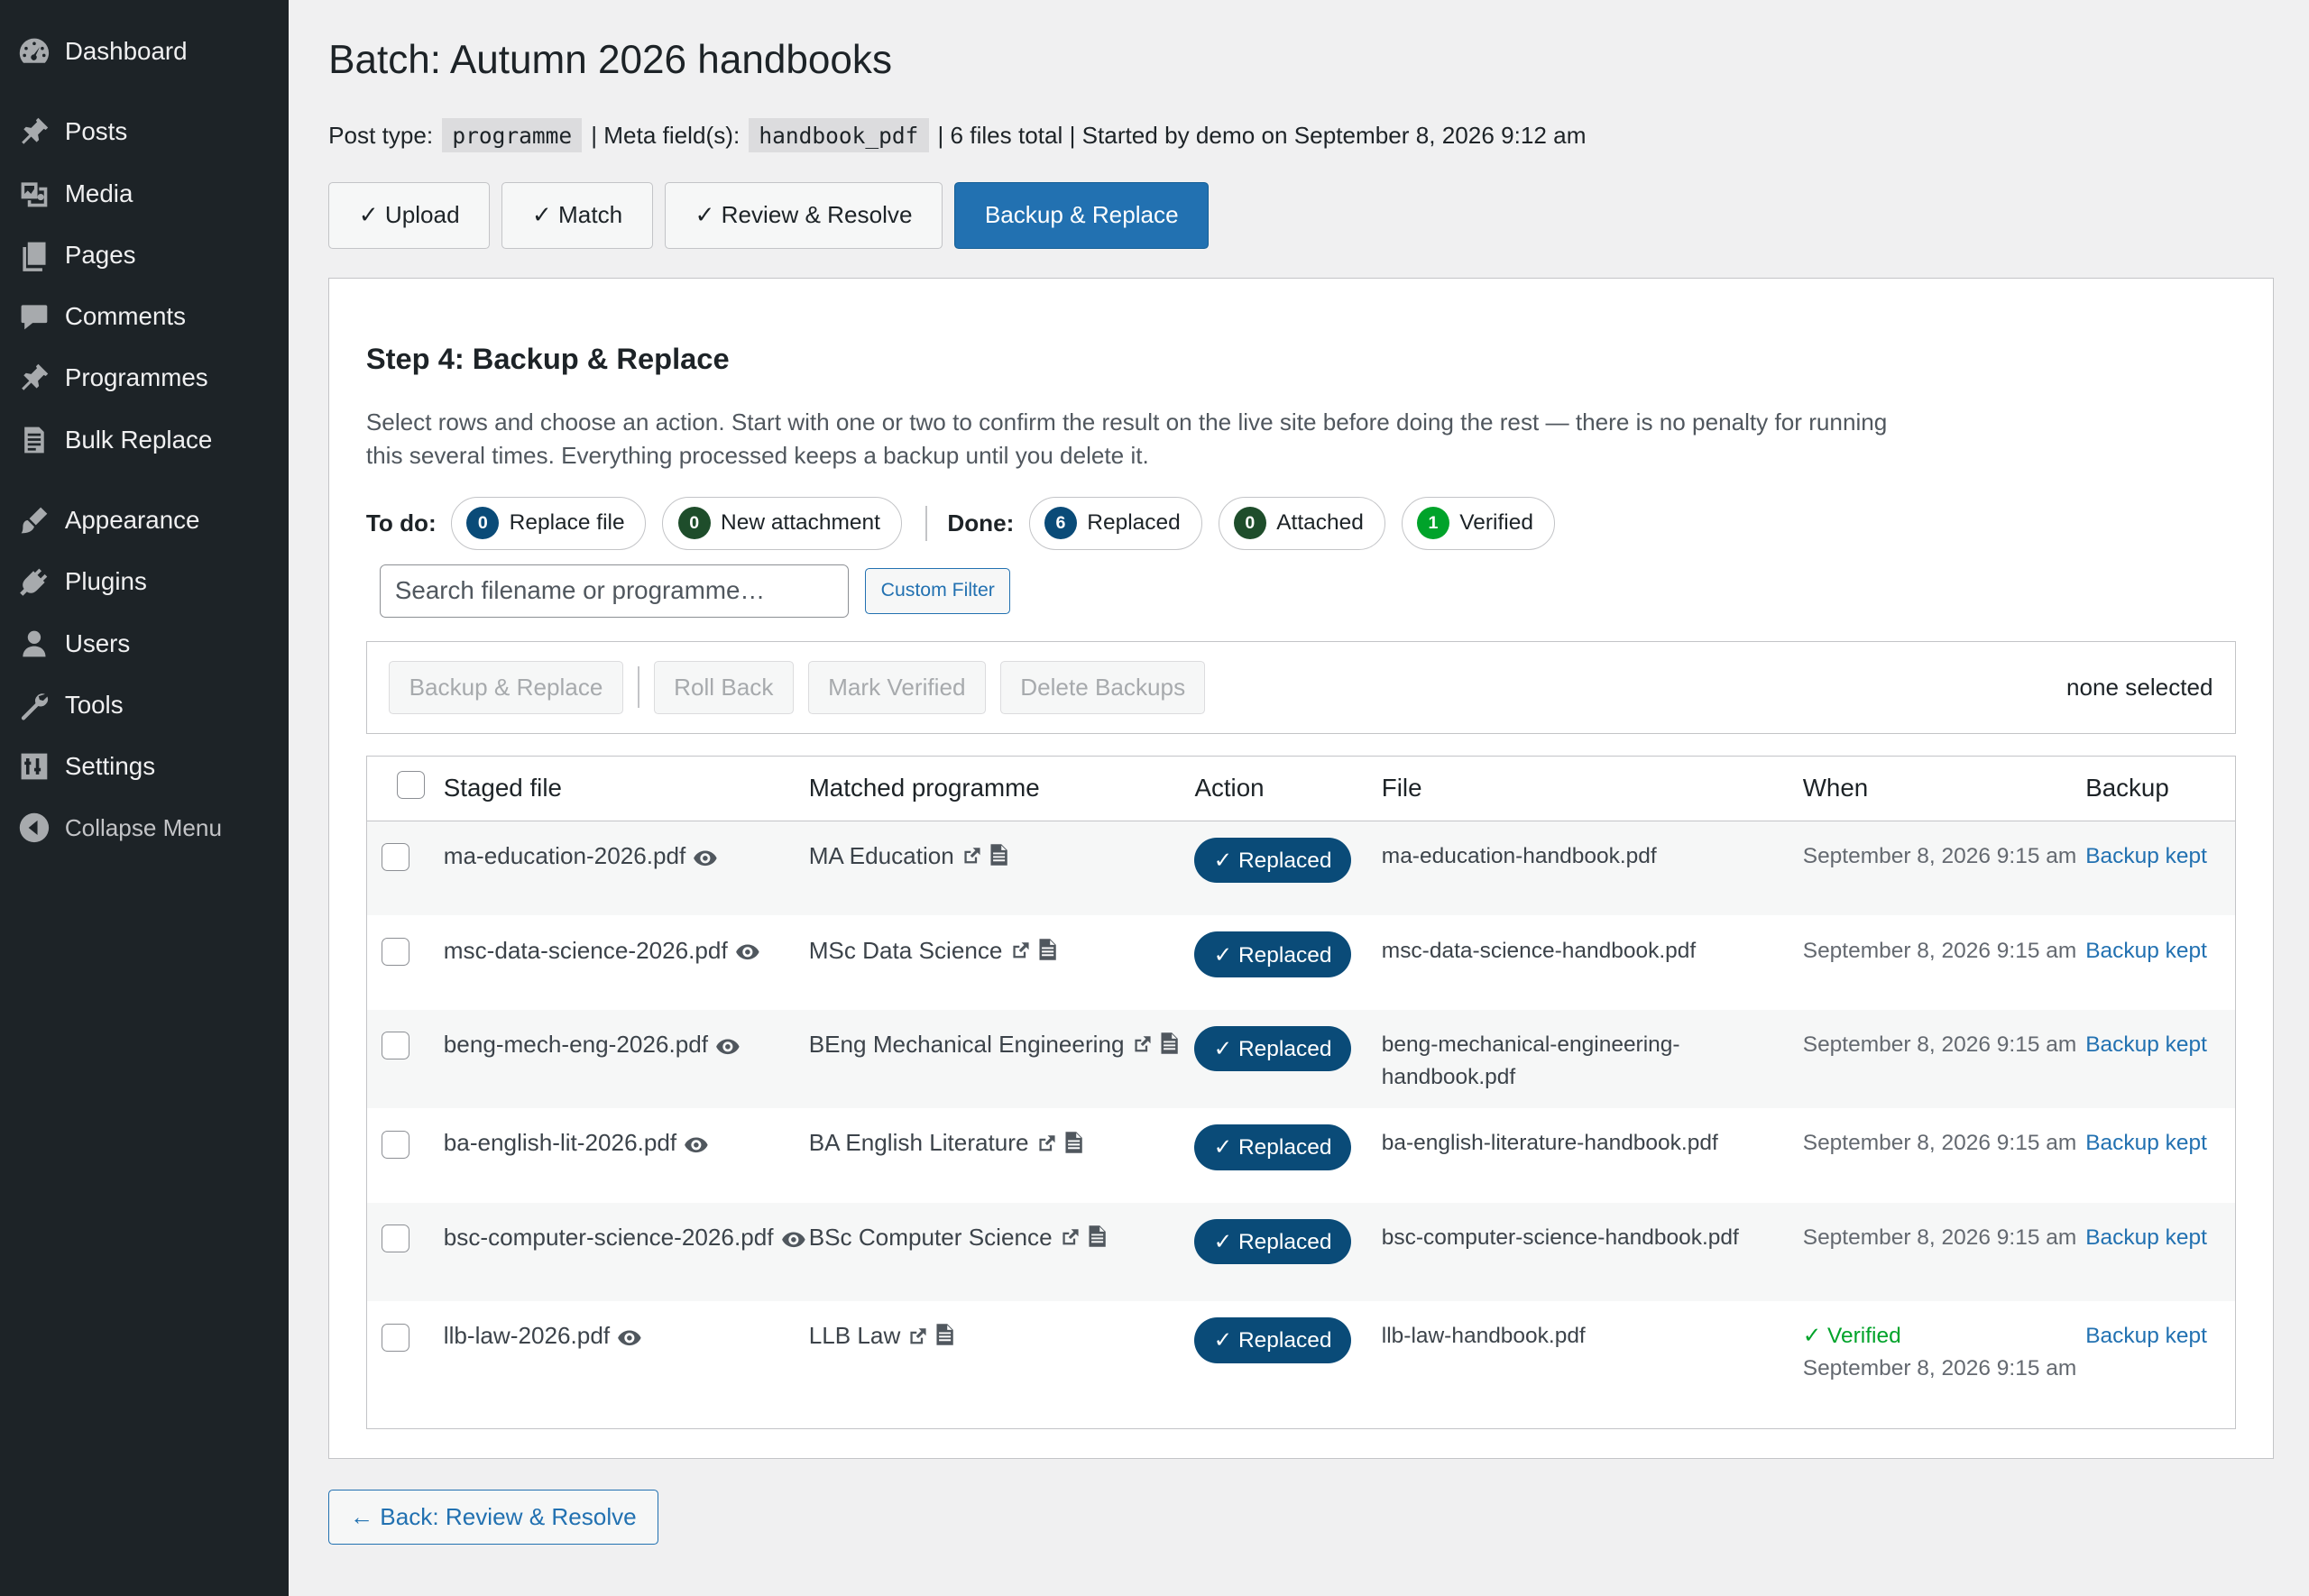 This screenshot has height=1596, width=2309. Describe the element at coordinates (512, 135) in the screenshot. I see `post-type-value: programme` at that location.